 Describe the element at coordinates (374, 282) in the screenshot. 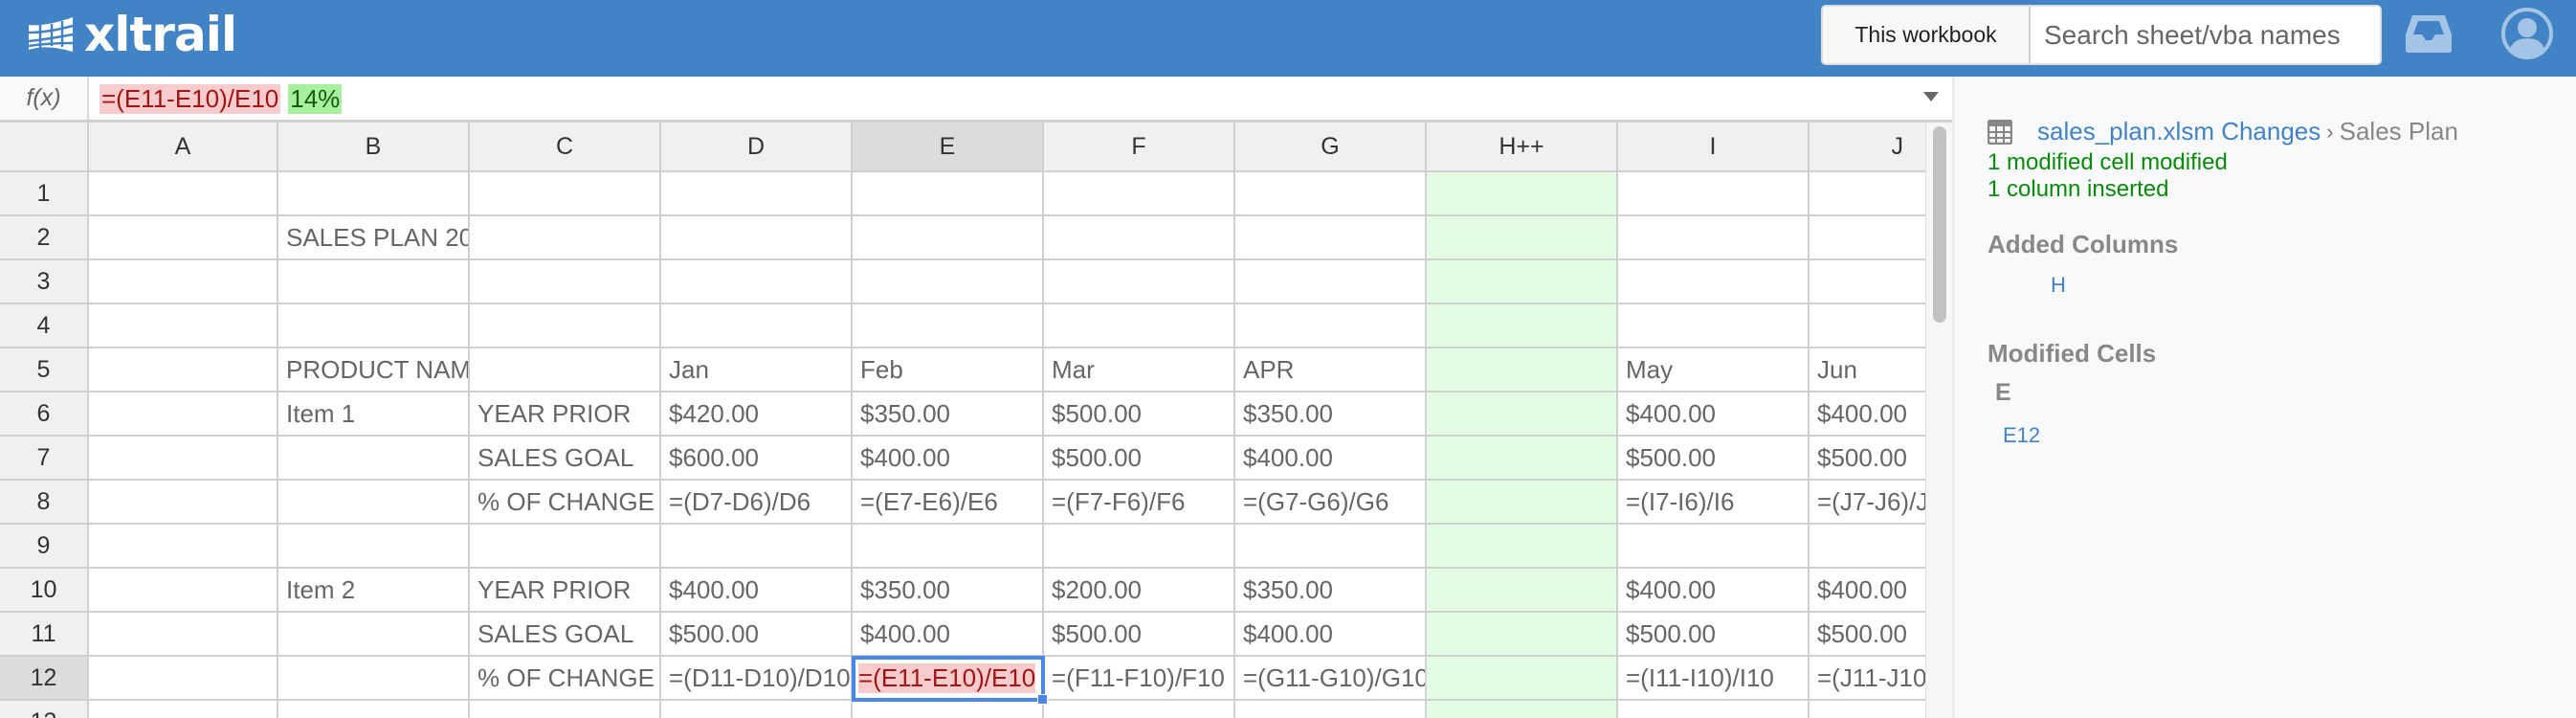

I see `cell-b3` at that location.